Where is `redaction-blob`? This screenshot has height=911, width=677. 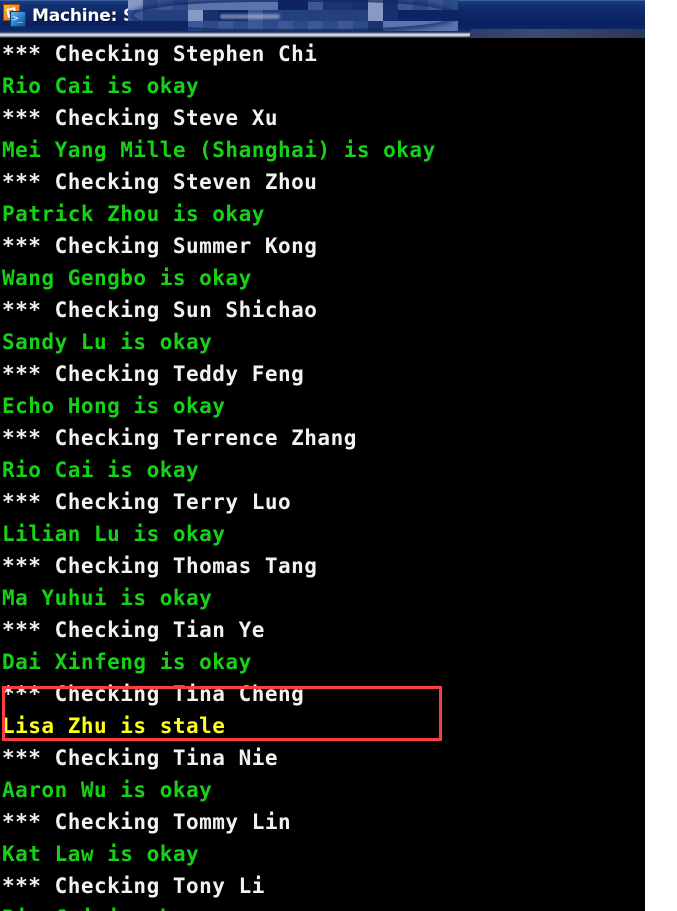
redaction-blob is located at coordinates (293, 15).